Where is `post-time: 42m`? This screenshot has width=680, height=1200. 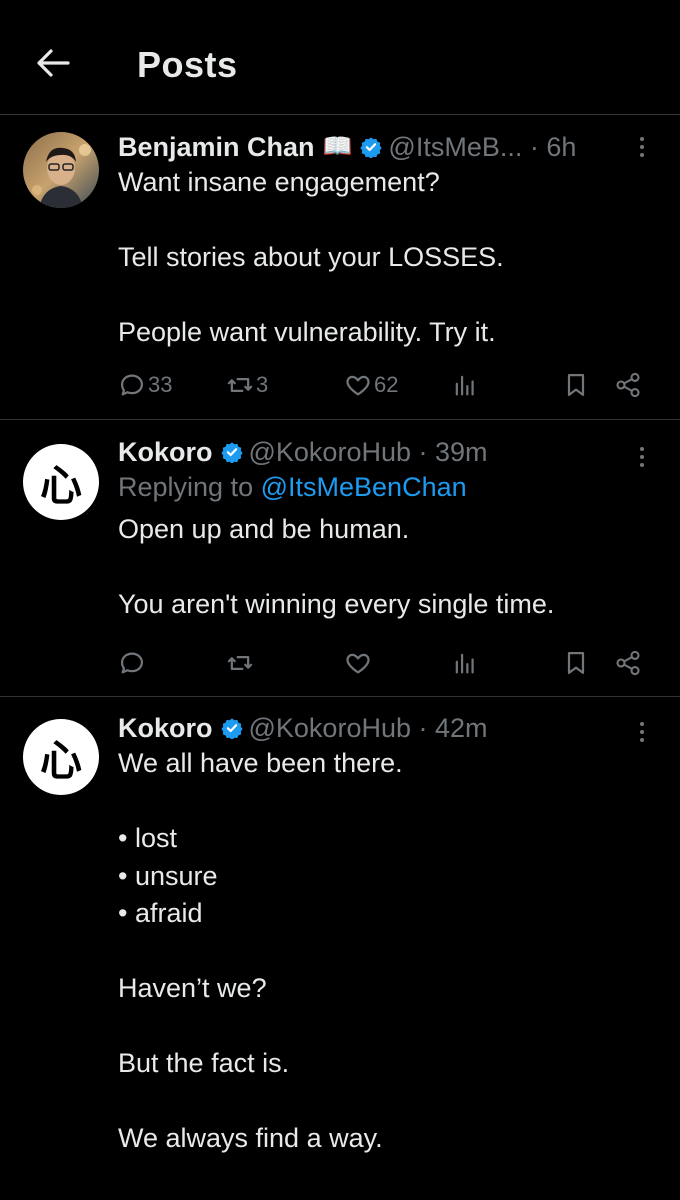 post-time: 42m is located at coordinates (461, 728).